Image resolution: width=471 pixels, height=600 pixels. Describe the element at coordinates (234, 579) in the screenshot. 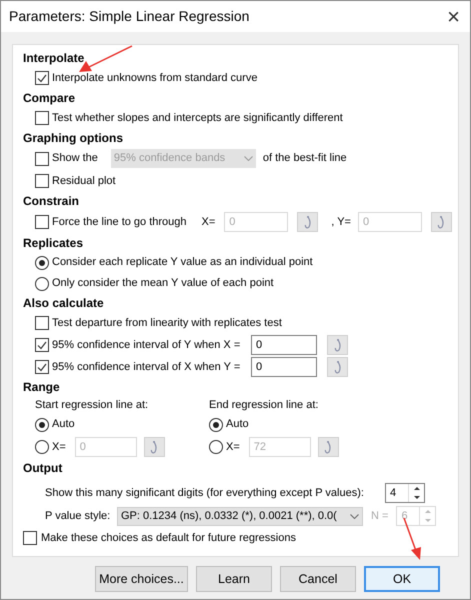

I see `dialog-button: Learn` at that location.